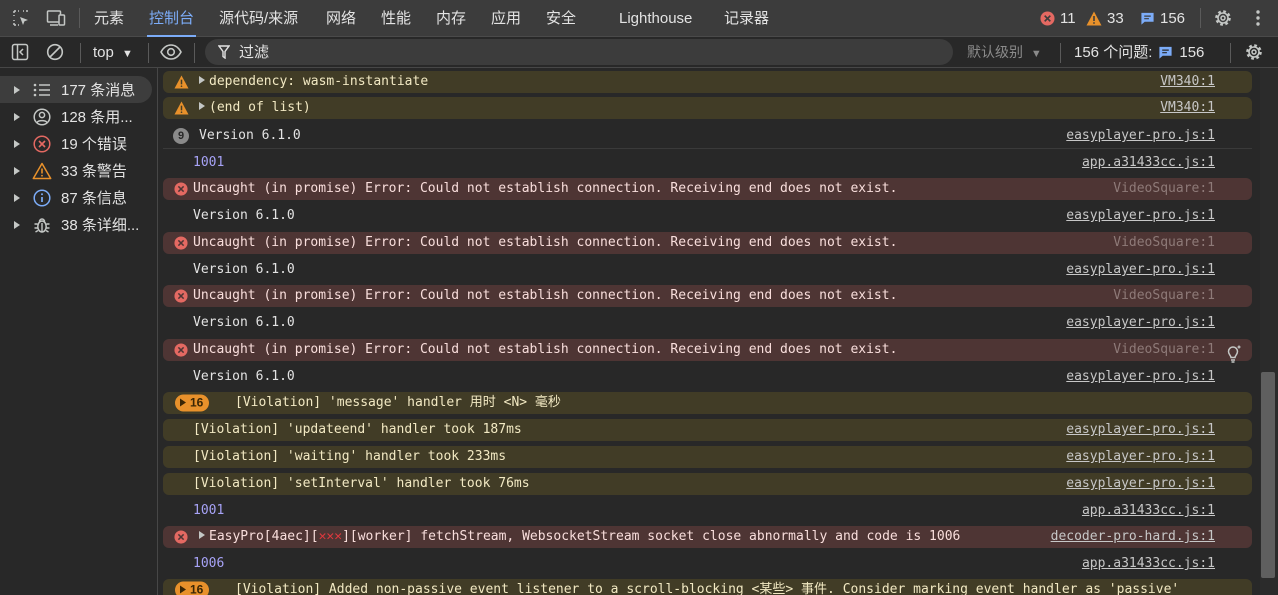 Image resolution: width=1278 pixels, height=595 pixels. What do you see at coordinates (171, 52) in the screenshot?
I see `live-expression-eye-icon` at bounding box center [171, 52].